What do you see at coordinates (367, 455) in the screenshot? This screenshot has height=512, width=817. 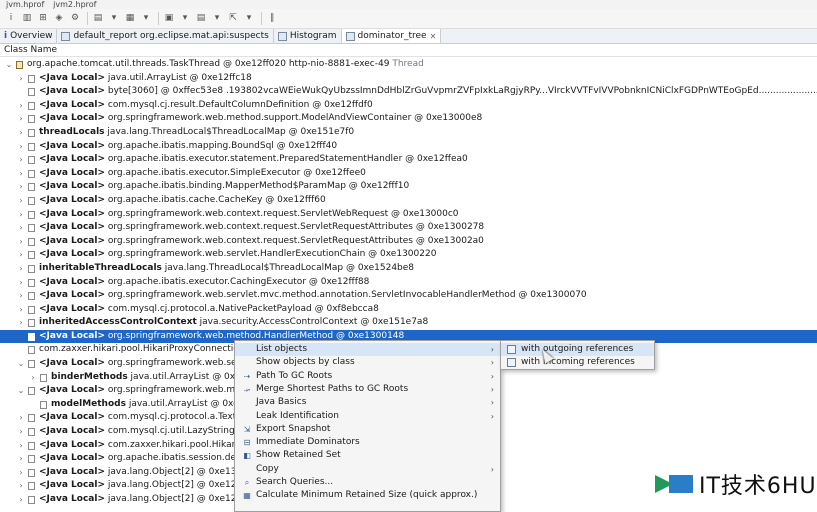 I see `menu-item-show-retained-set: ◧ Show Retained Set` at bounding box center [367, 455].